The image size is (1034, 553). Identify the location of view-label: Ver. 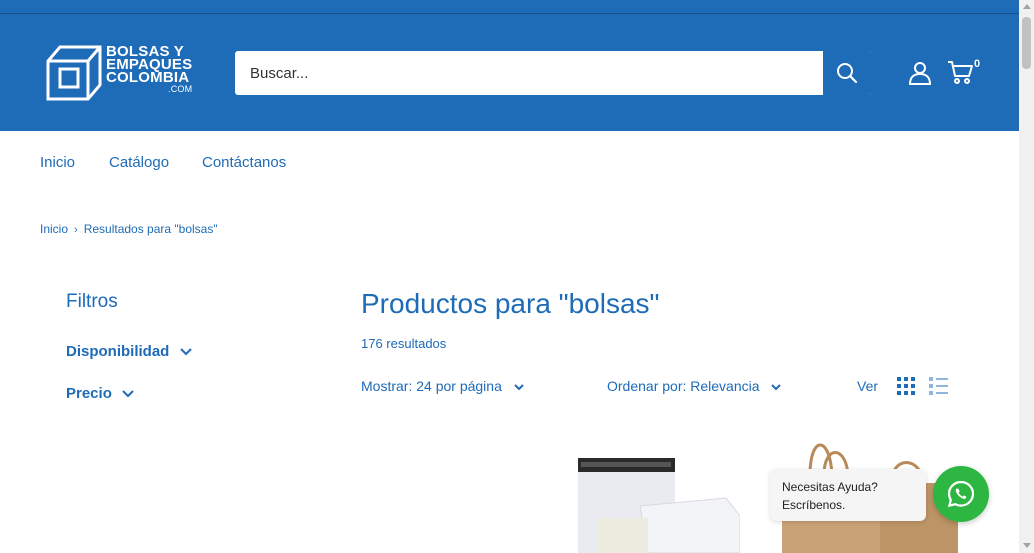
(868, 386).